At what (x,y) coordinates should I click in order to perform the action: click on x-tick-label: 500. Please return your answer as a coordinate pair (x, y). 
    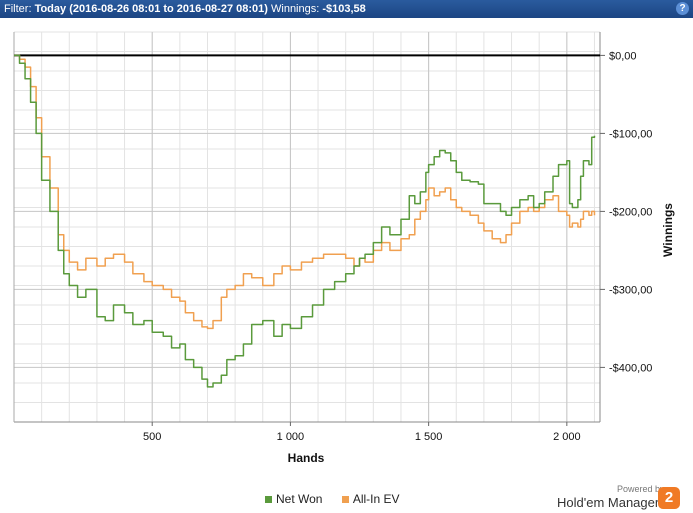
    Looking at the image, I should click on (152, 437).